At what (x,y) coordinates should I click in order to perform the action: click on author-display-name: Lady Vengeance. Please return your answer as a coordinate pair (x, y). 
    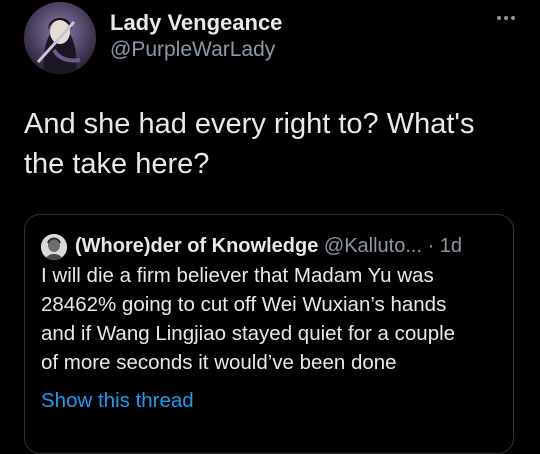
    Looking at the image, I should click on (196, 23).